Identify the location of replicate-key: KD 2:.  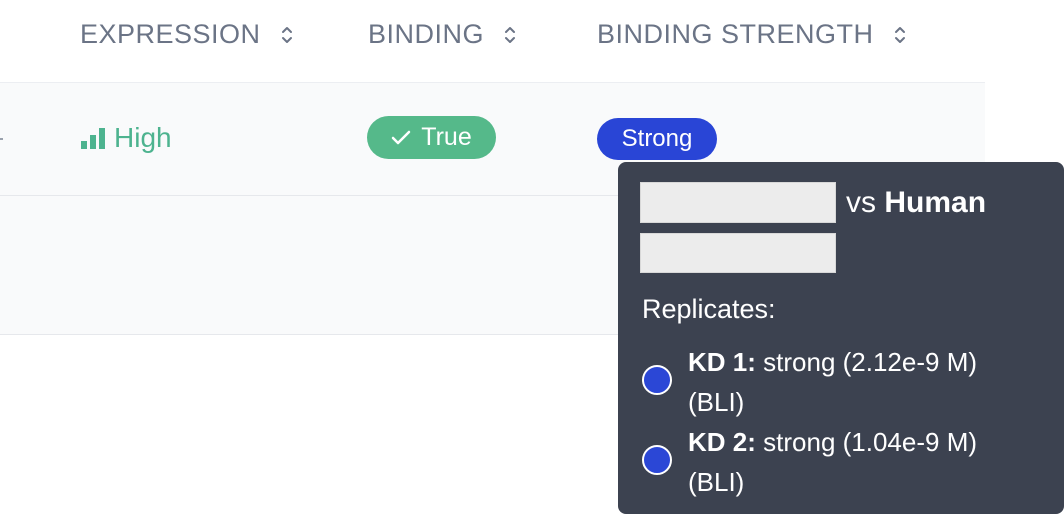
(722, 442).